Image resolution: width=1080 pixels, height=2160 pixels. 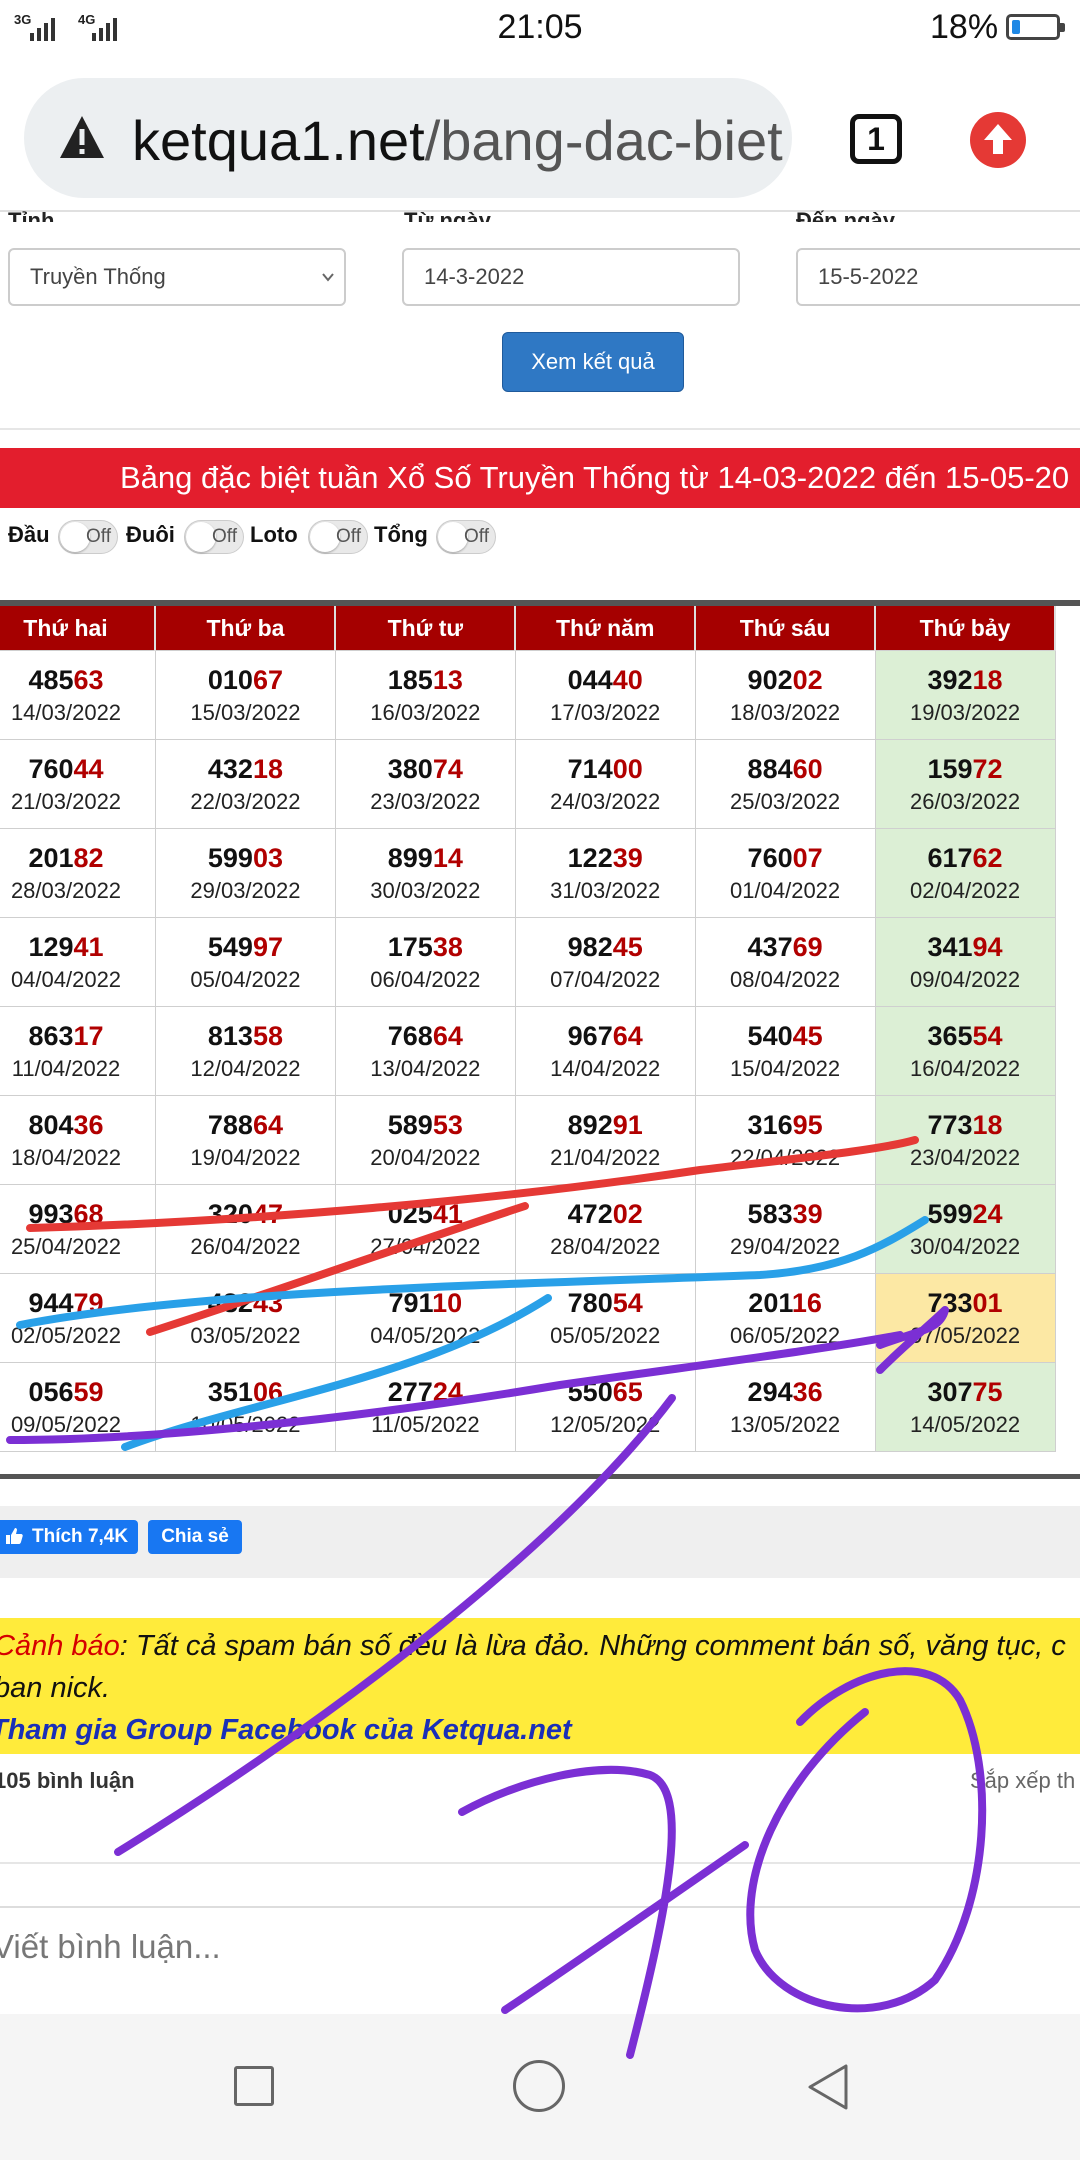 I want to click on arrow-up-icon, so click(x=998, y=139).